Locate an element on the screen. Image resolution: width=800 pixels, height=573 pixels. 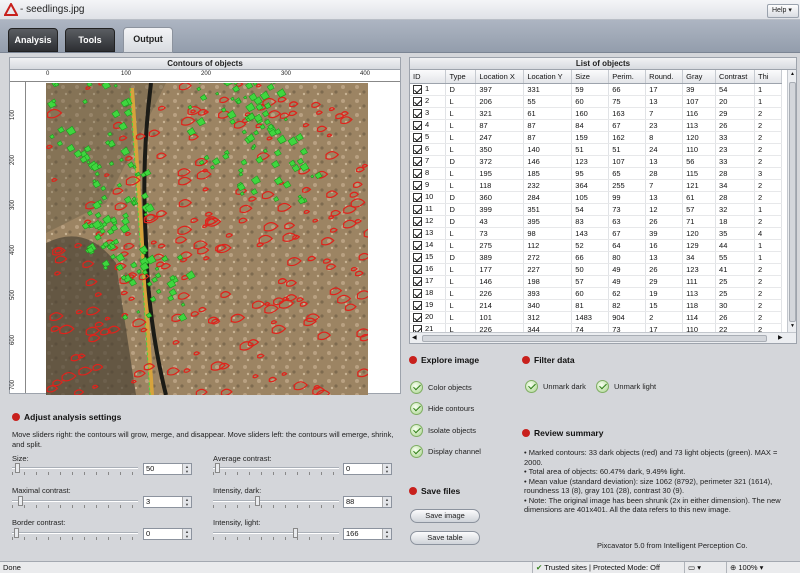
id-cell: 20 is located at coordinates (428, 317).